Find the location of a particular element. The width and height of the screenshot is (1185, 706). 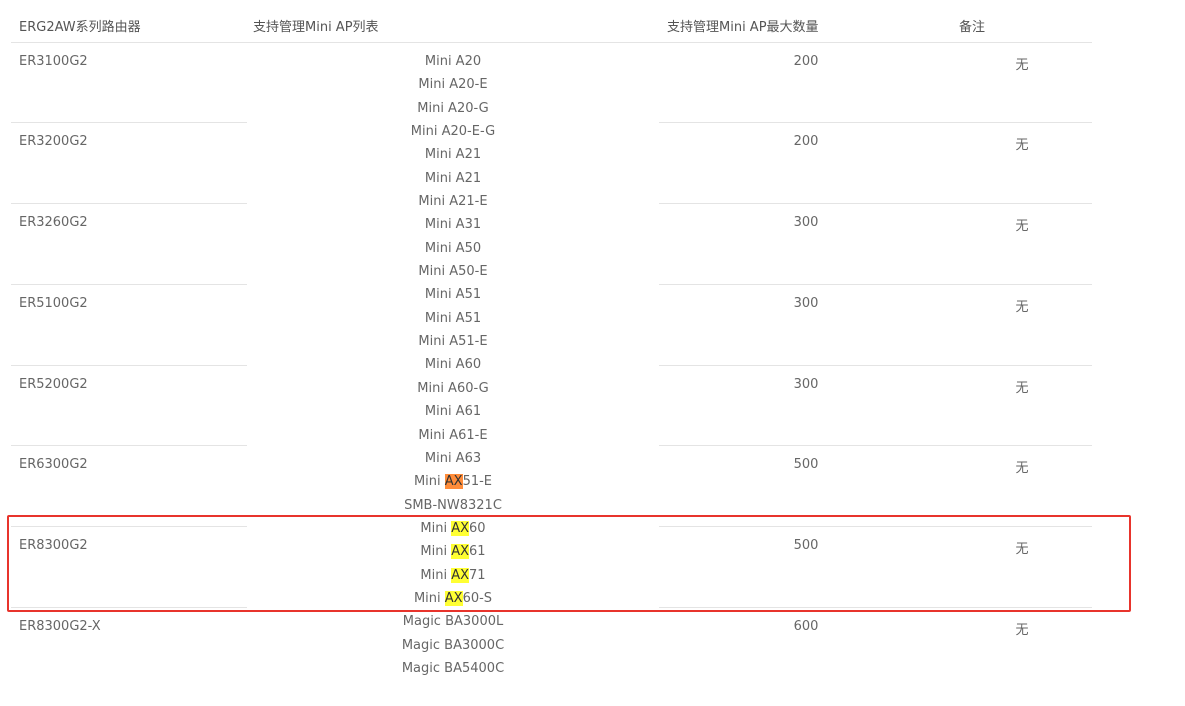

highlighted-text: AX is located at coordinates (453, 482).